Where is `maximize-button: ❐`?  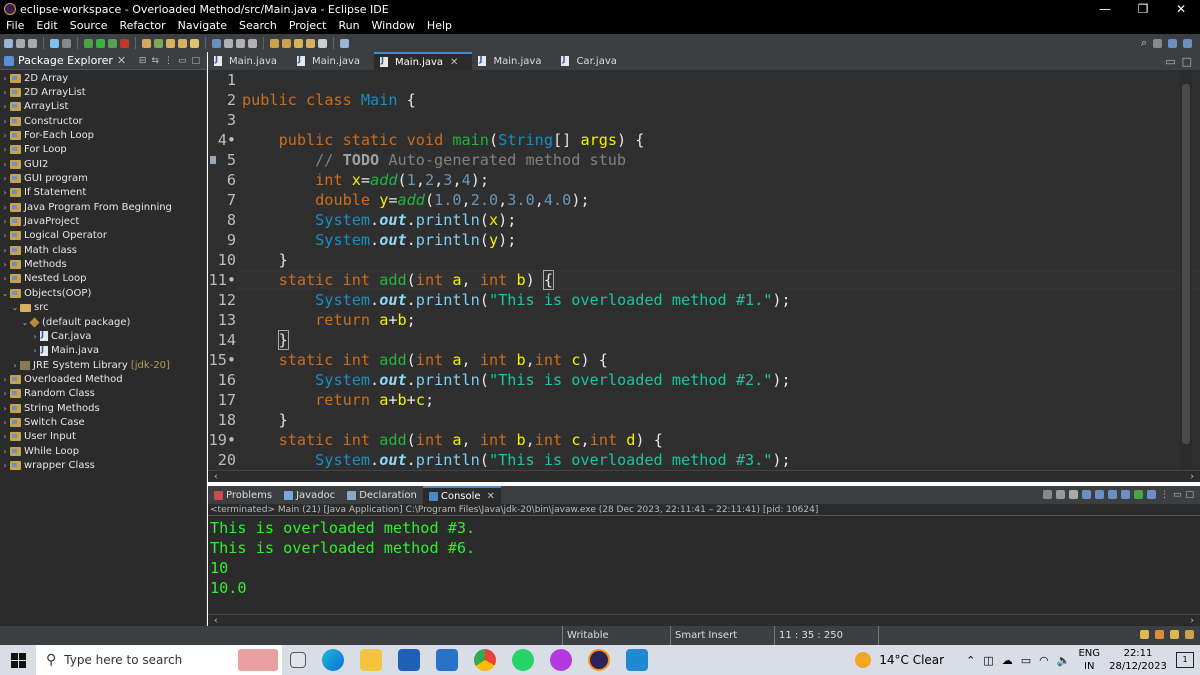 maximize-button: ❐ is located at coordinates (1143, 9).